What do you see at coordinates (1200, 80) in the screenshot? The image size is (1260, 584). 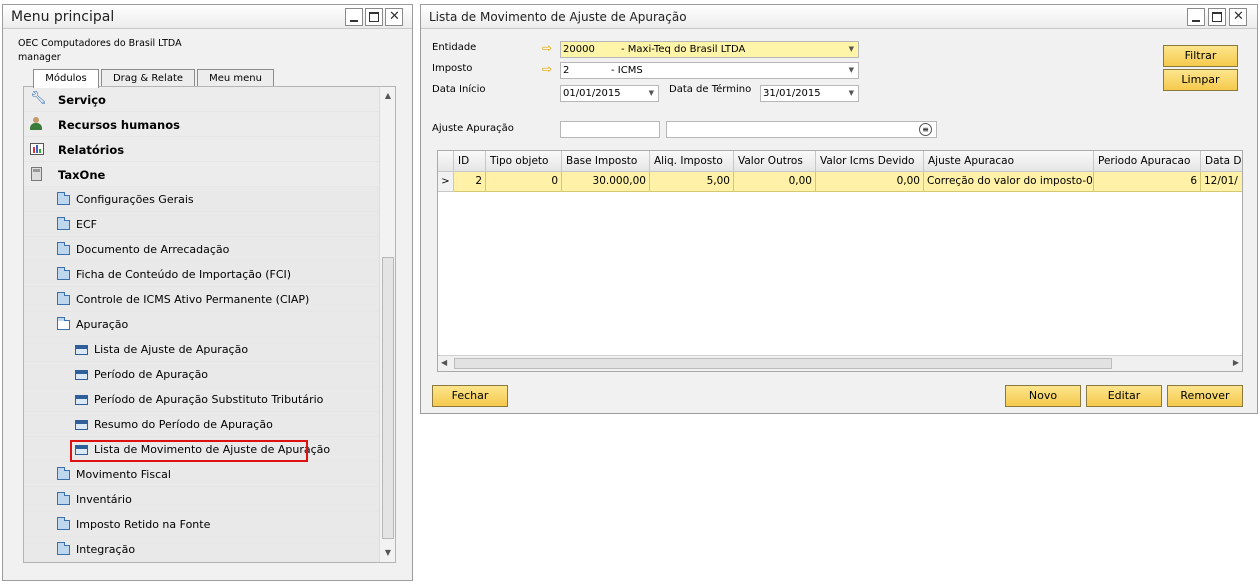 I see `limpar-button: Limpar` at bounding box center [1200, 80].